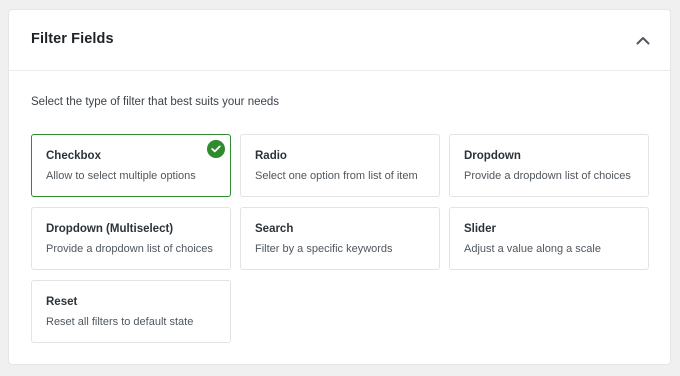  What do you see at coordinates (110, 229) in the screenshot?
I see `card-title: Dropdown (Multiselect)` at bounding box center [110, 229].